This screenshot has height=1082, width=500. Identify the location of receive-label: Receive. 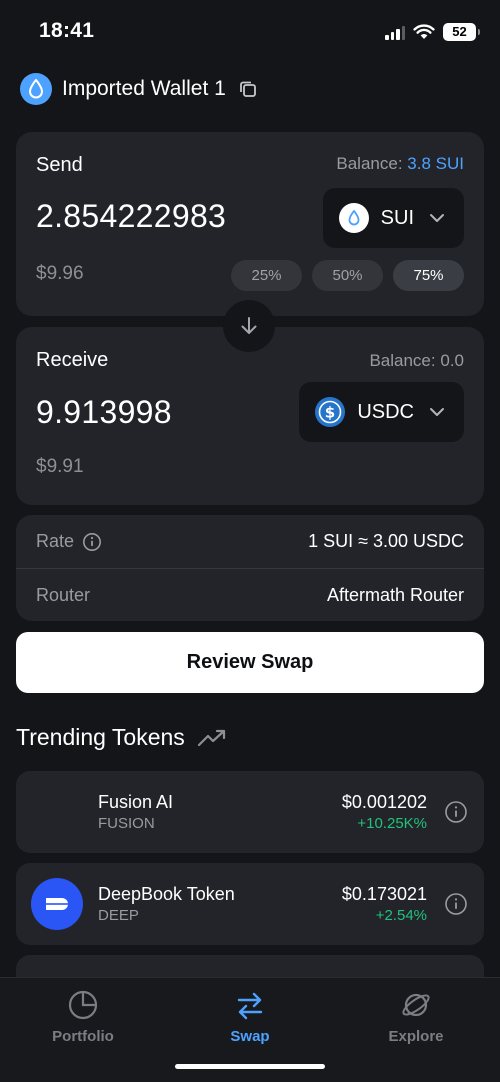
(72, 360).